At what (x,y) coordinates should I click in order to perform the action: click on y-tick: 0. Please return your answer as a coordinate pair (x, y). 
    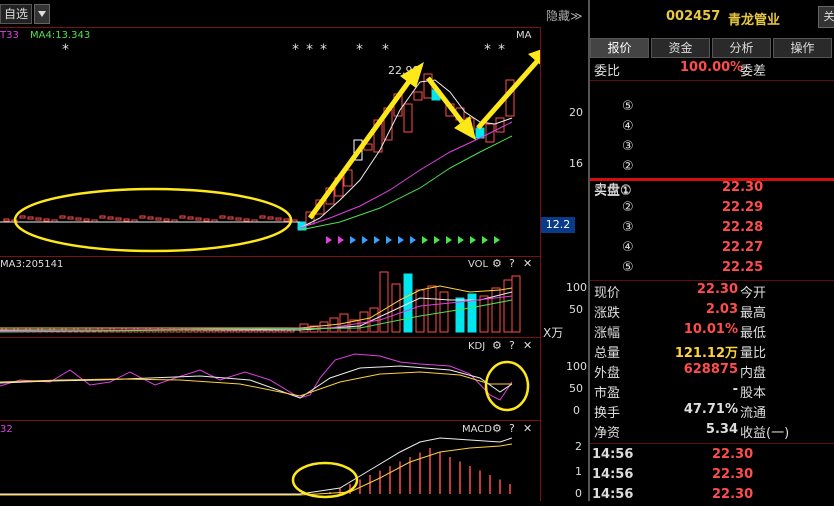
    Looking at the image, I should click on (578, 493).